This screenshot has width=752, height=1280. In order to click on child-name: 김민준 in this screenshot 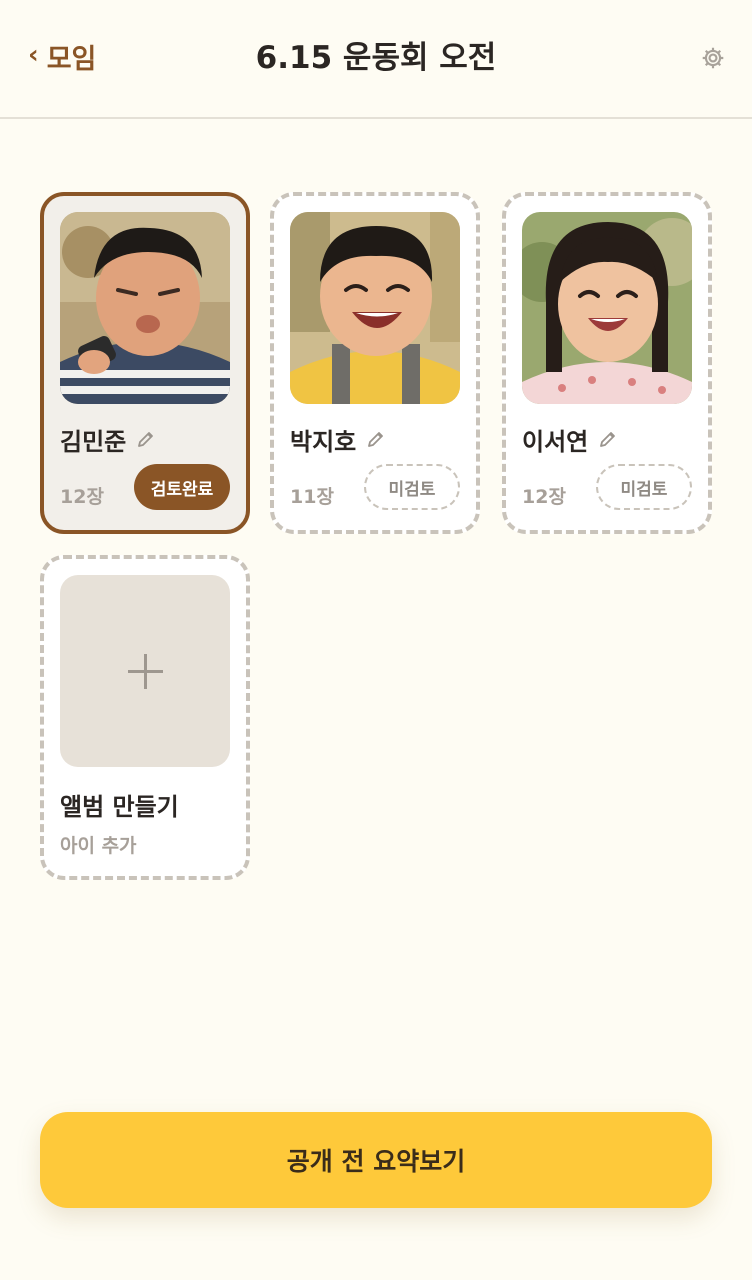, I will do `click(93, 441)`.